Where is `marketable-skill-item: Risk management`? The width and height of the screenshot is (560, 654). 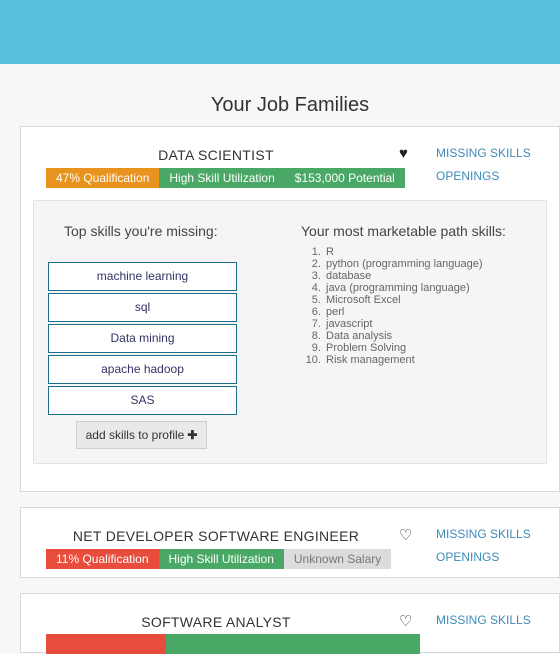
marketable-skill-item: Risk management is located at coordinates (403, 360).